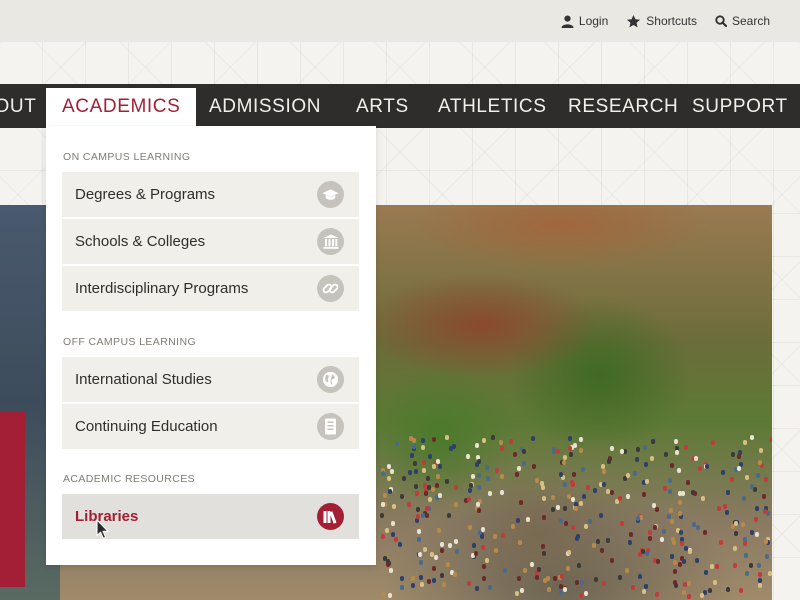 Image resolution: width=800 pixels, height=600 pixels. I want to click on menu-item-label: Degrees & Programs, so click(145, 194).